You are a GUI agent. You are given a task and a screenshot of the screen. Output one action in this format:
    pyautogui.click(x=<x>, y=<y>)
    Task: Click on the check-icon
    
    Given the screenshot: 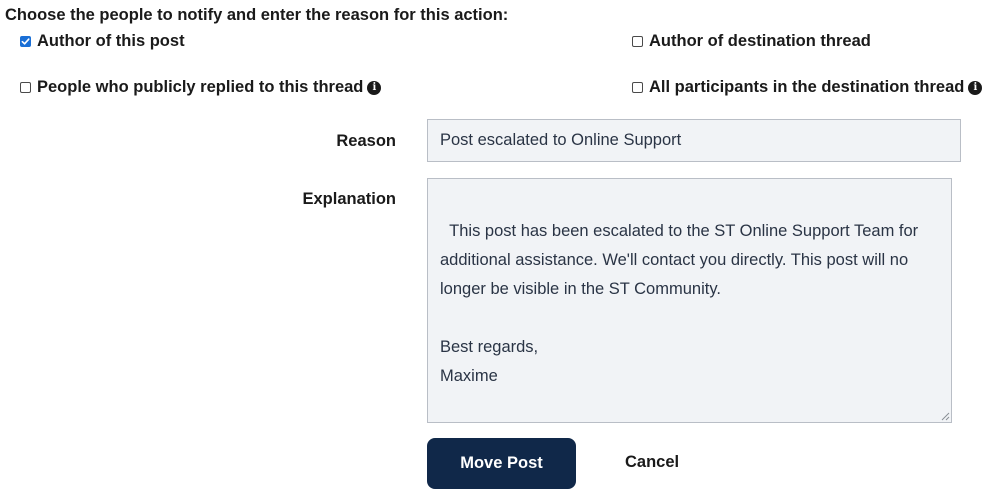 What is the action you would take?
    pyautogui.click(x=25, y=41)
    